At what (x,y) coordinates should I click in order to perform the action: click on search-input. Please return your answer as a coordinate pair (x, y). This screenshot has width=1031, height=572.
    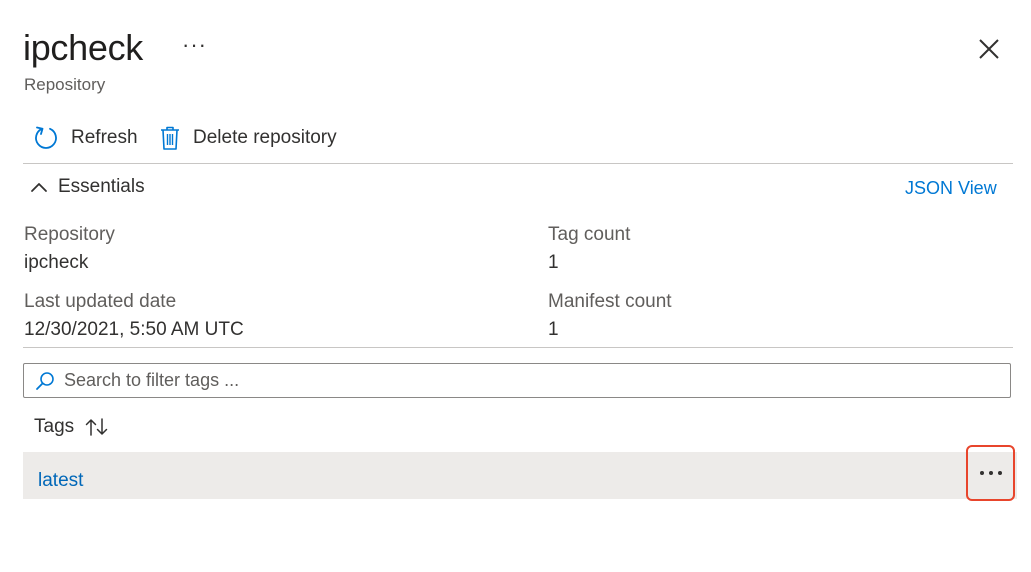
    Looking at the image, I should click on (514, 380).